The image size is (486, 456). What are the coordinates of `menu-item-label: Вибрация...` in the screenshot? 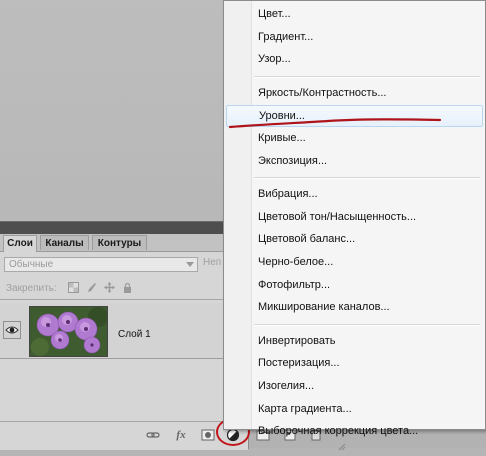 It's located at (288, 194).